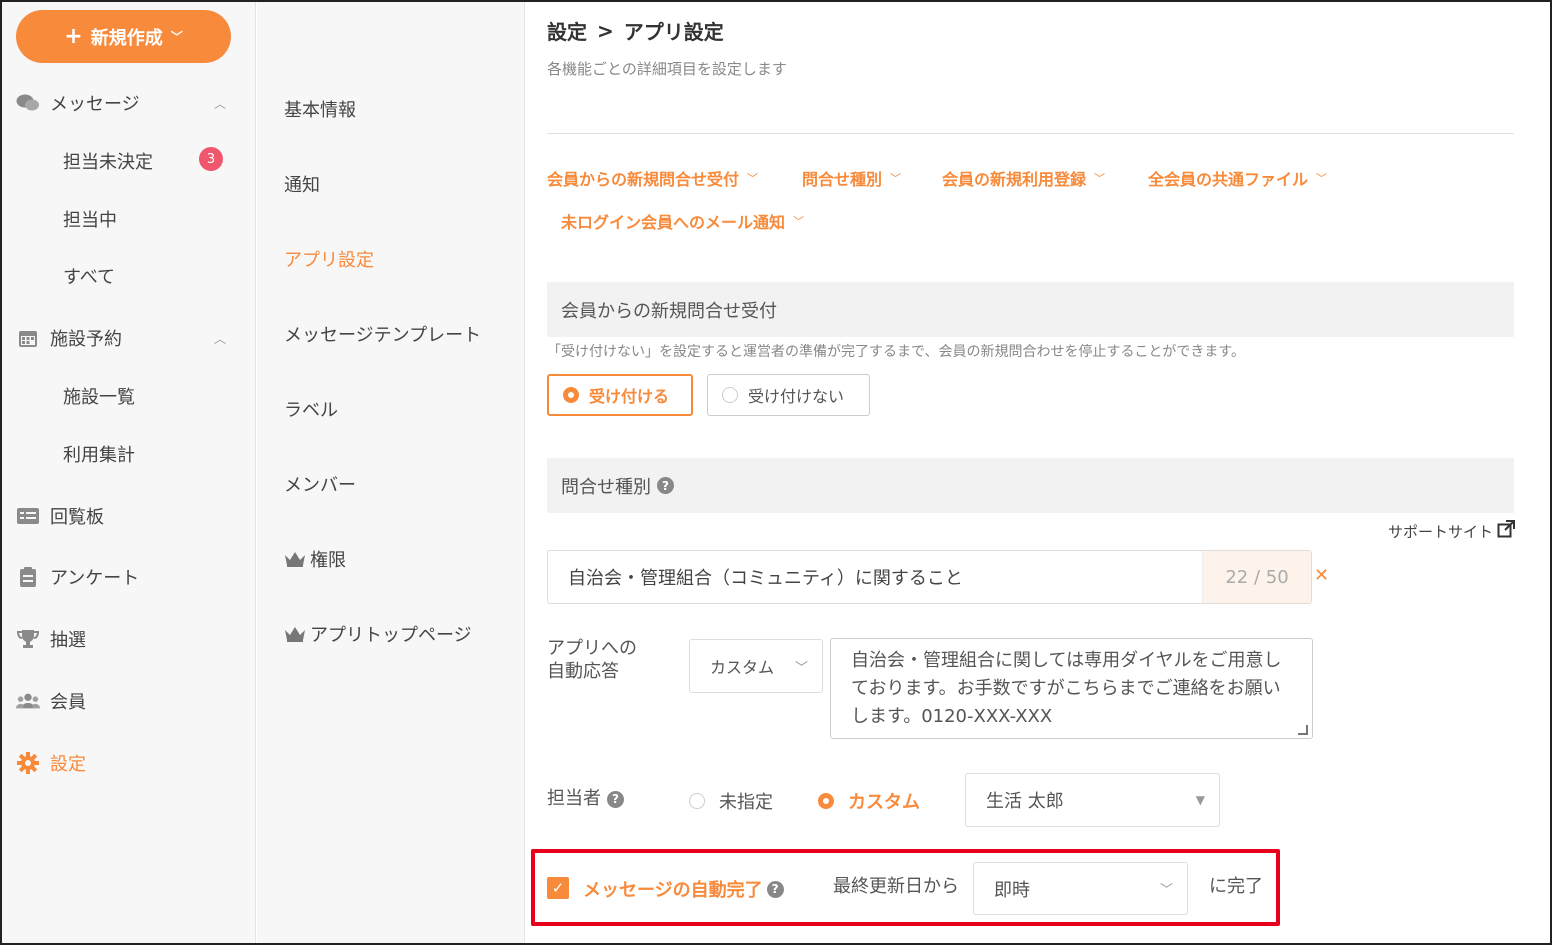 The height and width of the screenshot is (945, 1552). Describe the element at coordinates (1025, 801) in the screenshot. I see `select-value: 生活 太郎` at that location.